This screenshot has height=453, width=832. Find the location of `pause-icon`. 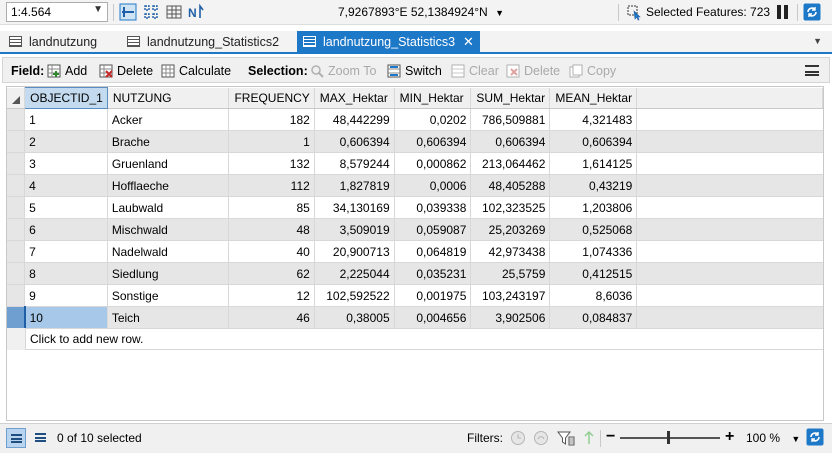

pause-icon is located at coordinates (783, 12).